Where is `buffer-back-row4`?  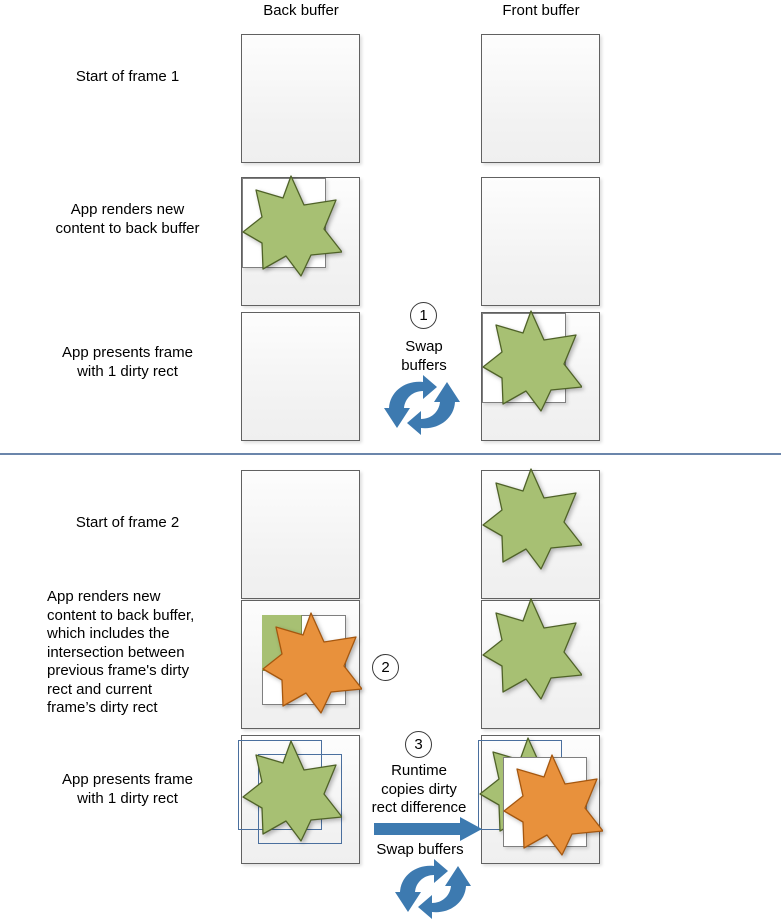 buffer-back-row4 is located at coordinates (300, 534).